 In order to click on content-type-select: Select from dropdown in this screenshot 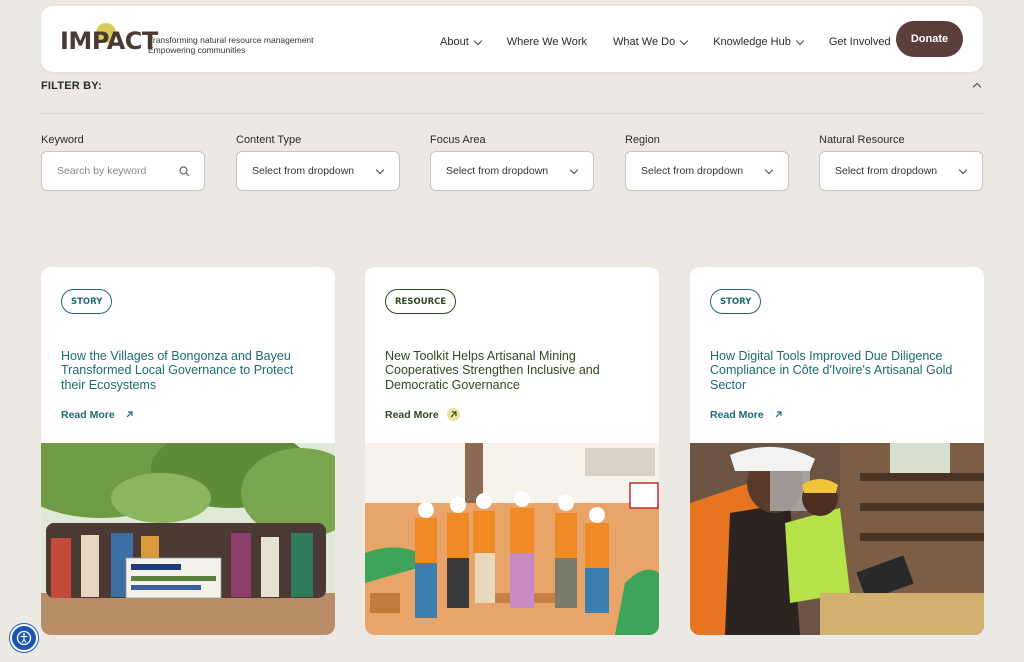, I will do `click(318, 171)`.